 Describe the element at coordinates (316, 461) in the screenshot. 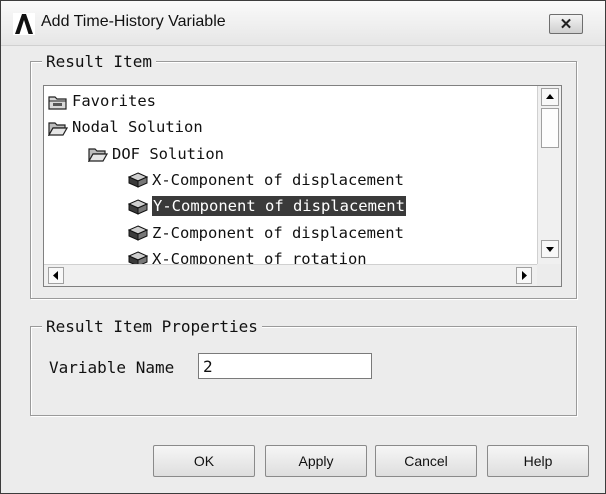

I see `apply-button: Apply` at that location.